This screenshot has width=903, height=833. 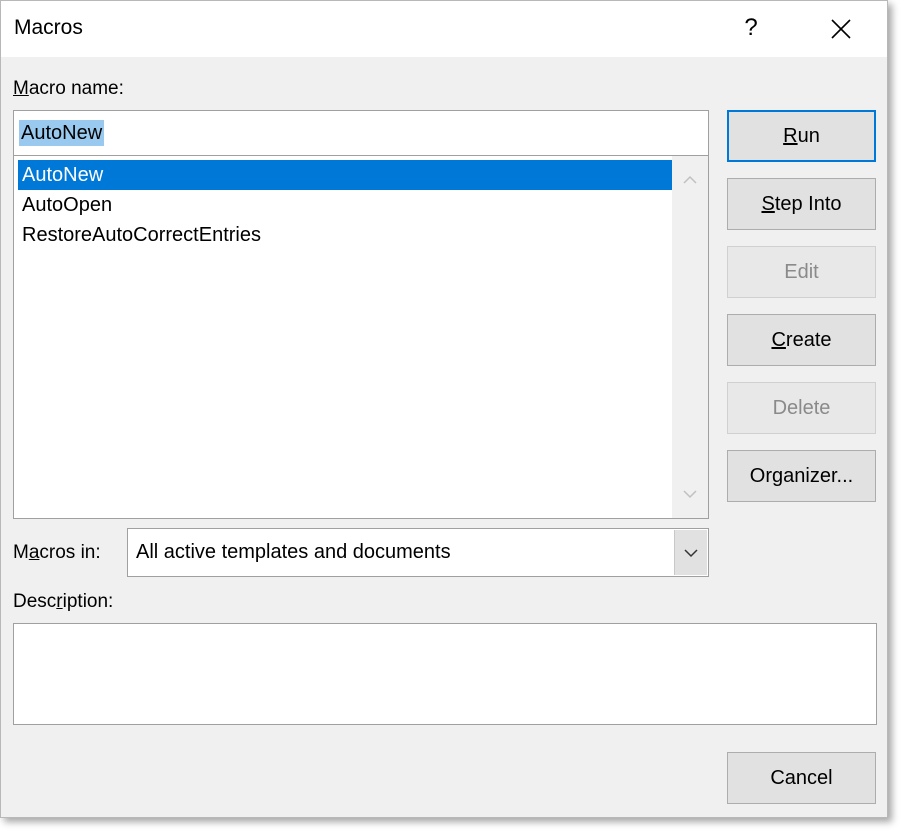 What do you see at coordinates (801, 272) in the screenshot?
I see `edit-button: Edit` at bounding box center [801, 272].